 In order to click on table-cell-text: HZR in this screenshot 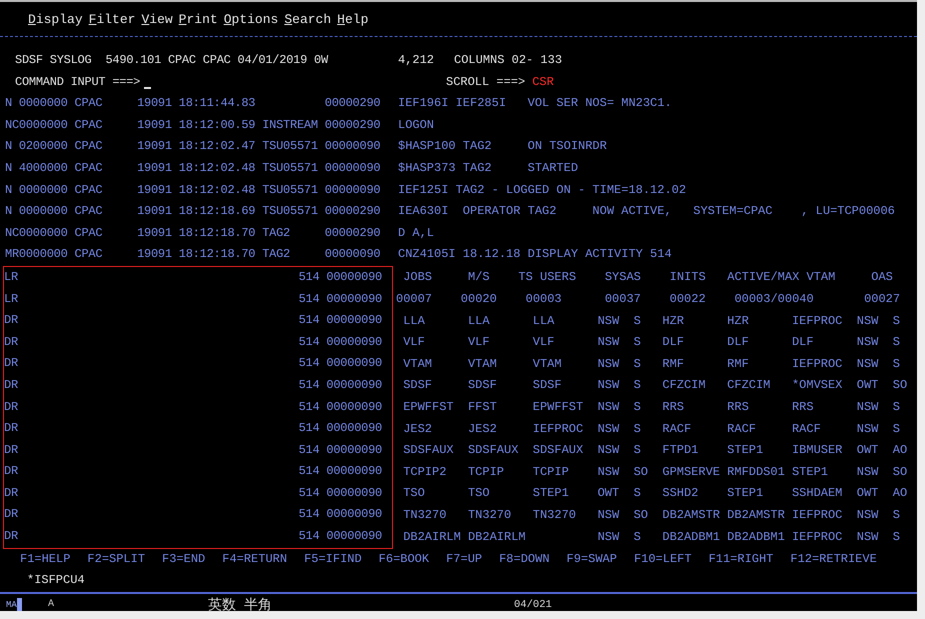, I will do `click(673, 321)`.